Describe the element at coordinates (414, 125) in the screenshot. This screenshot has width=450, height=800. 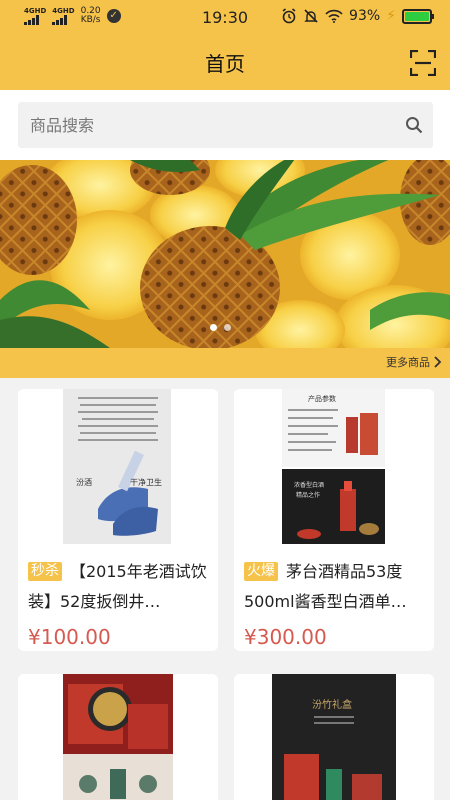
I see `search-icon` at that location.